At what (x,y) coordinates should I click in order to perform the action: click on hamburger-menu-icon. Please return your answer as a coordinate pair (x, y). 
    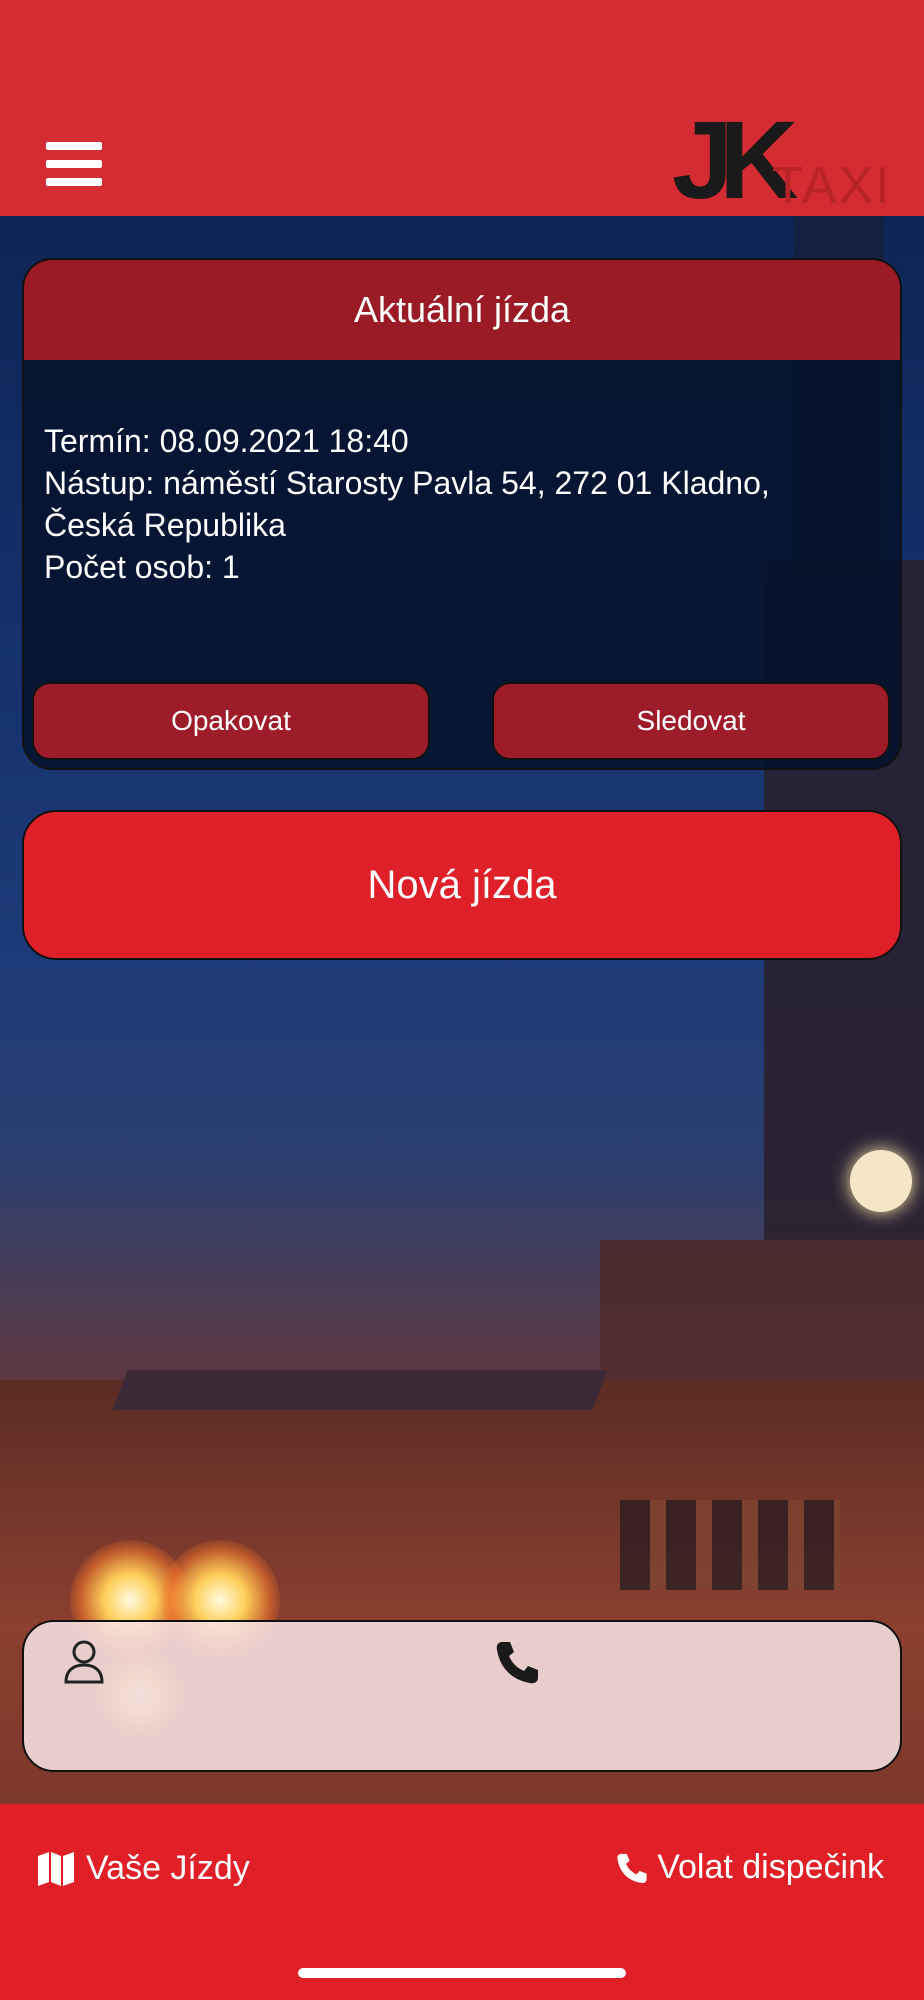
    Looking at the image, I should click on (74, 164).